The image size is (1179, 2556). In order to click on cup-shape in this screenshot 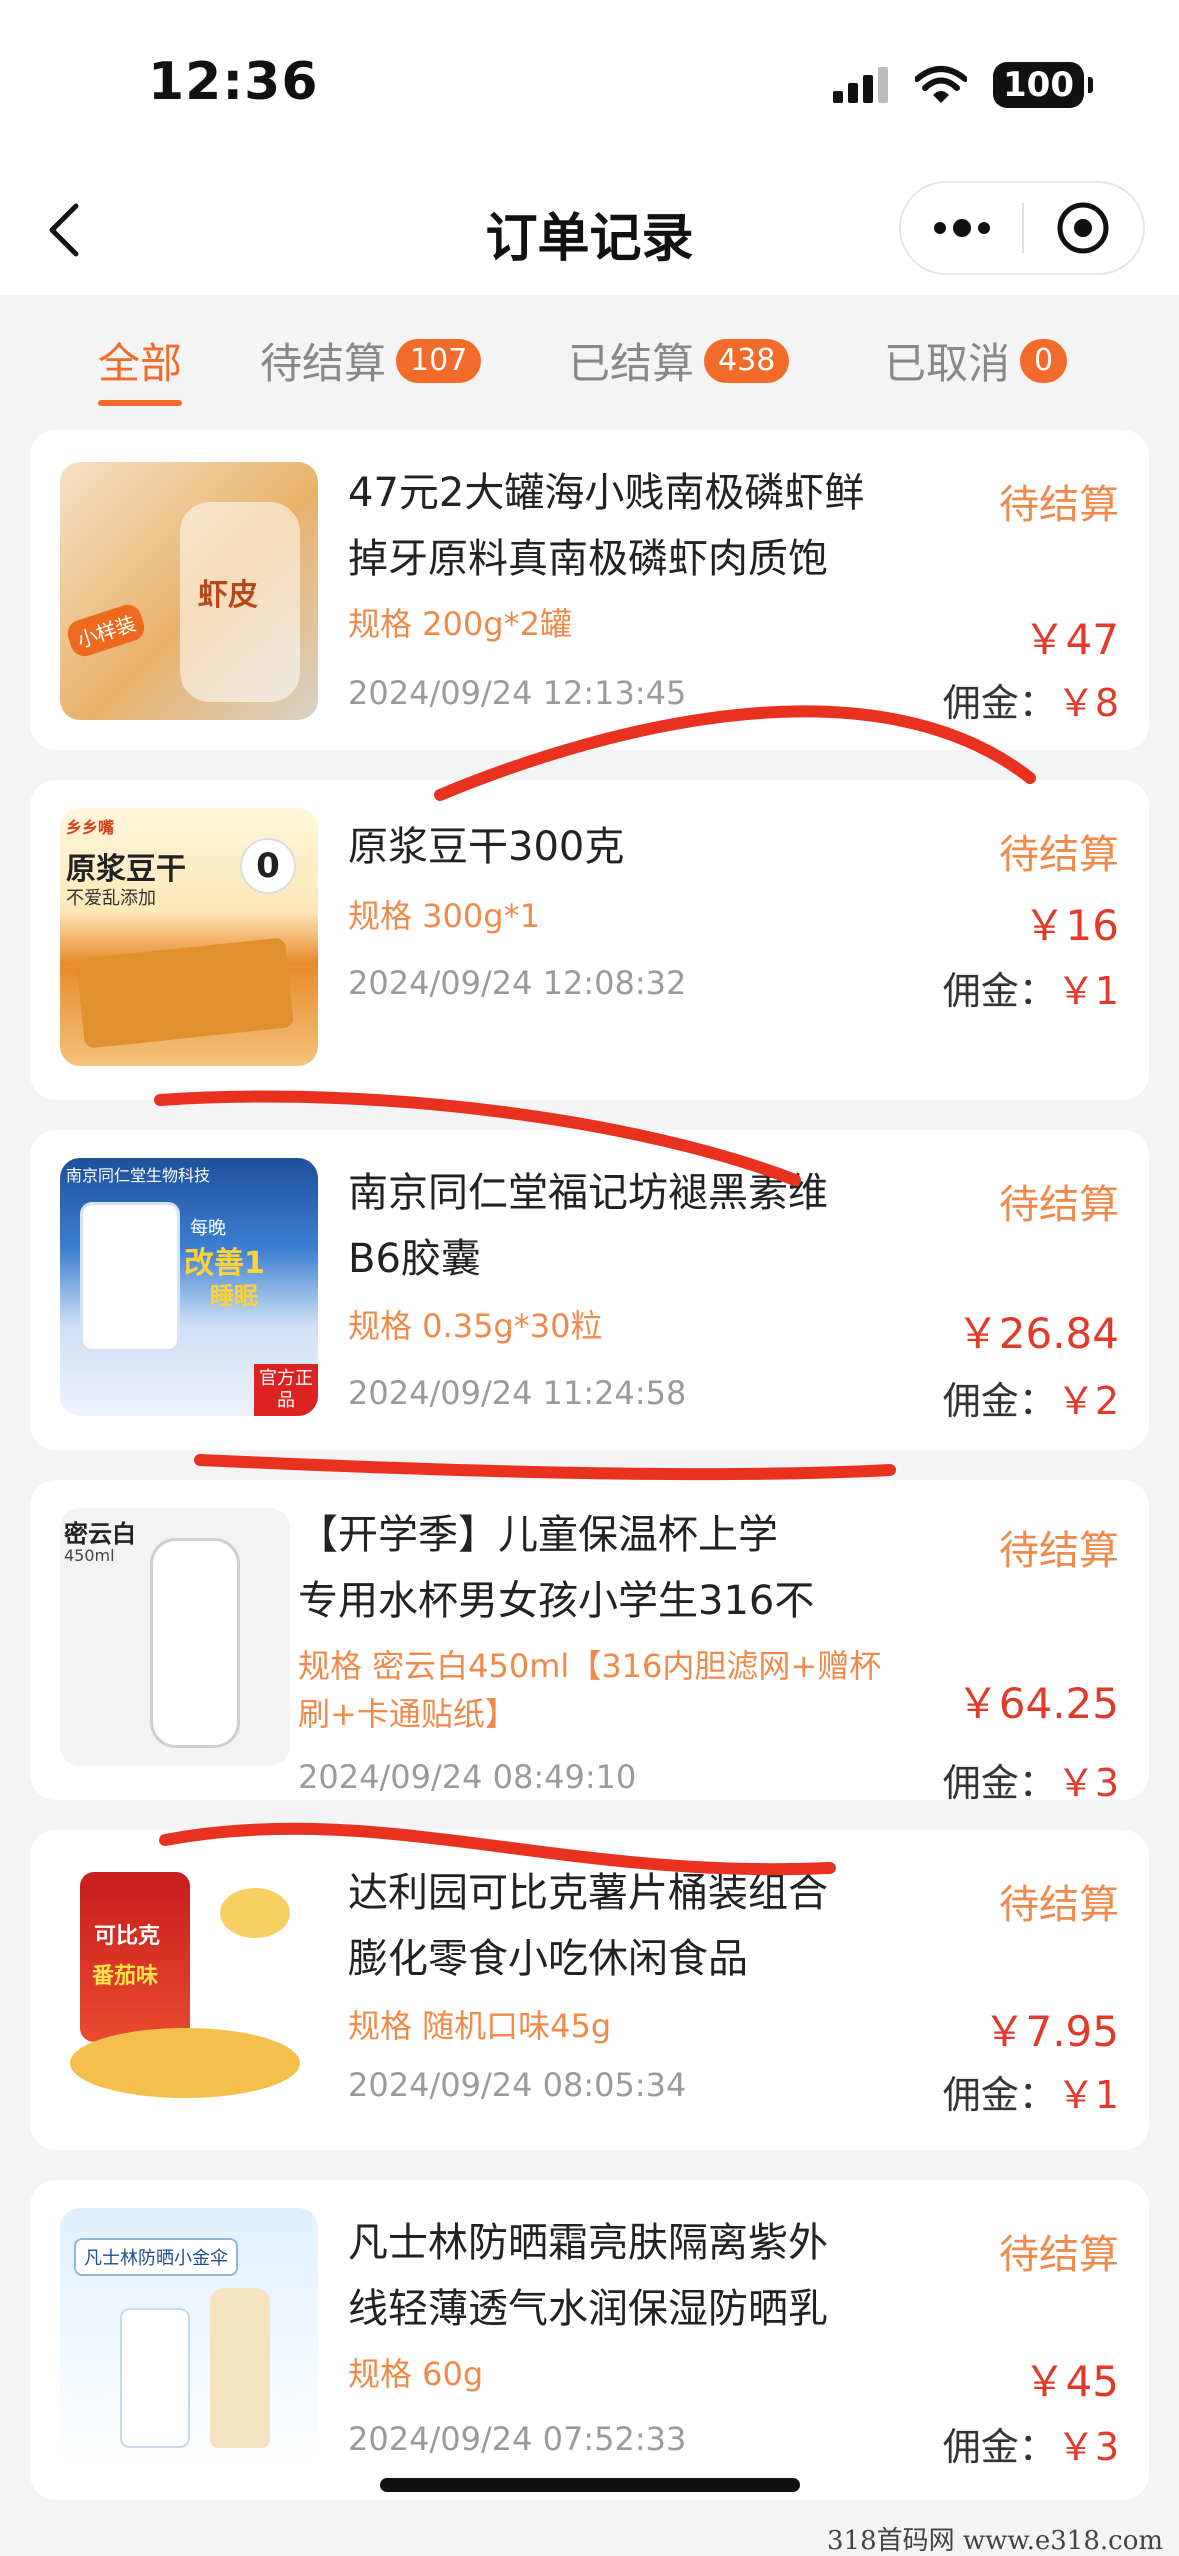, I will do `click(195, 1643)`.